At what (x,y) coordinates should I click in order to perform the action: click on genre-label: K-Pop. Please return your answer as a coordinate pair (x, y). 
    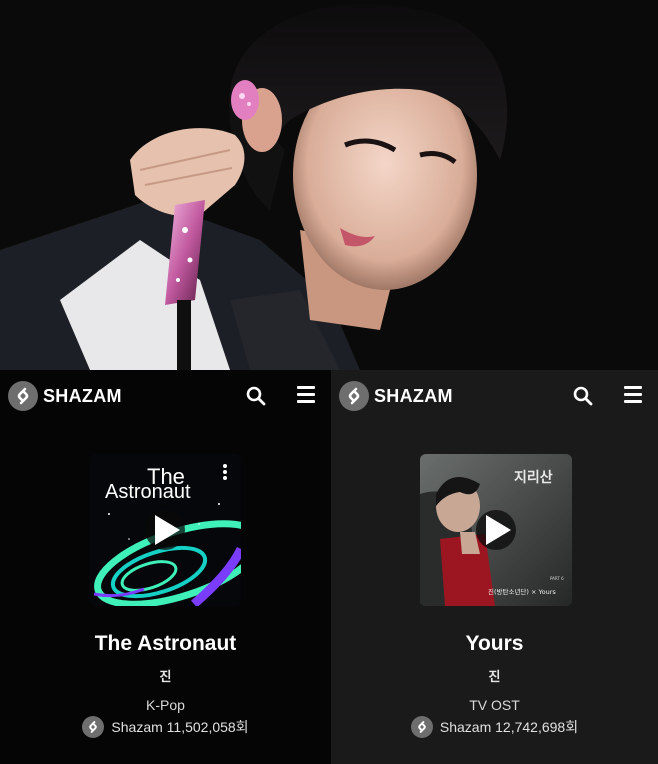
    Looking at the image, I should click on (165, 705).